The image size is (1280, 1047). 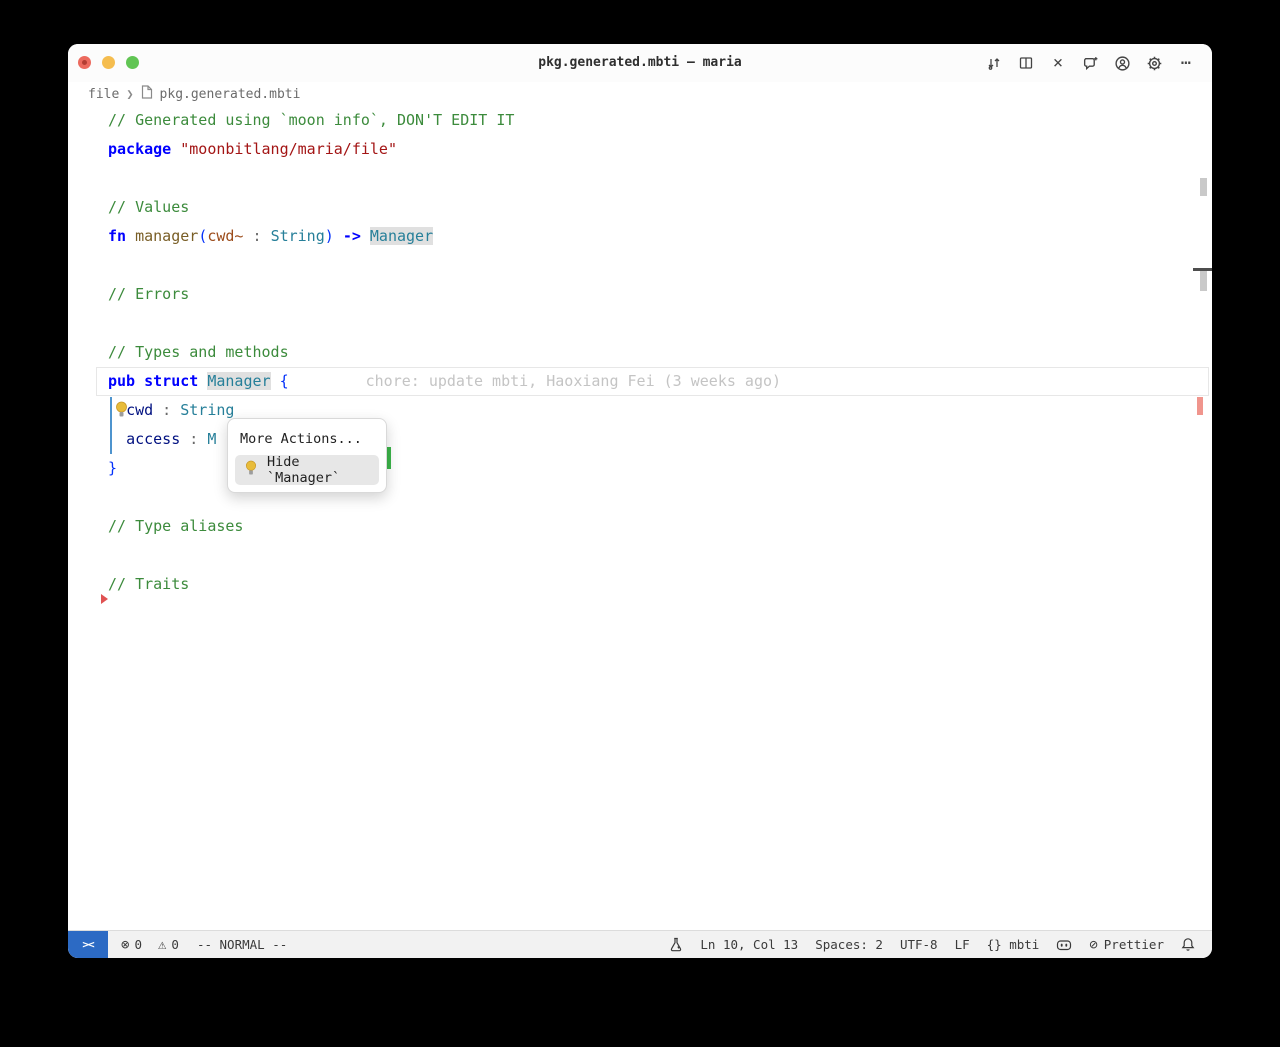 I want to click on remote-indicator: ><, so click(x=88, y=944).